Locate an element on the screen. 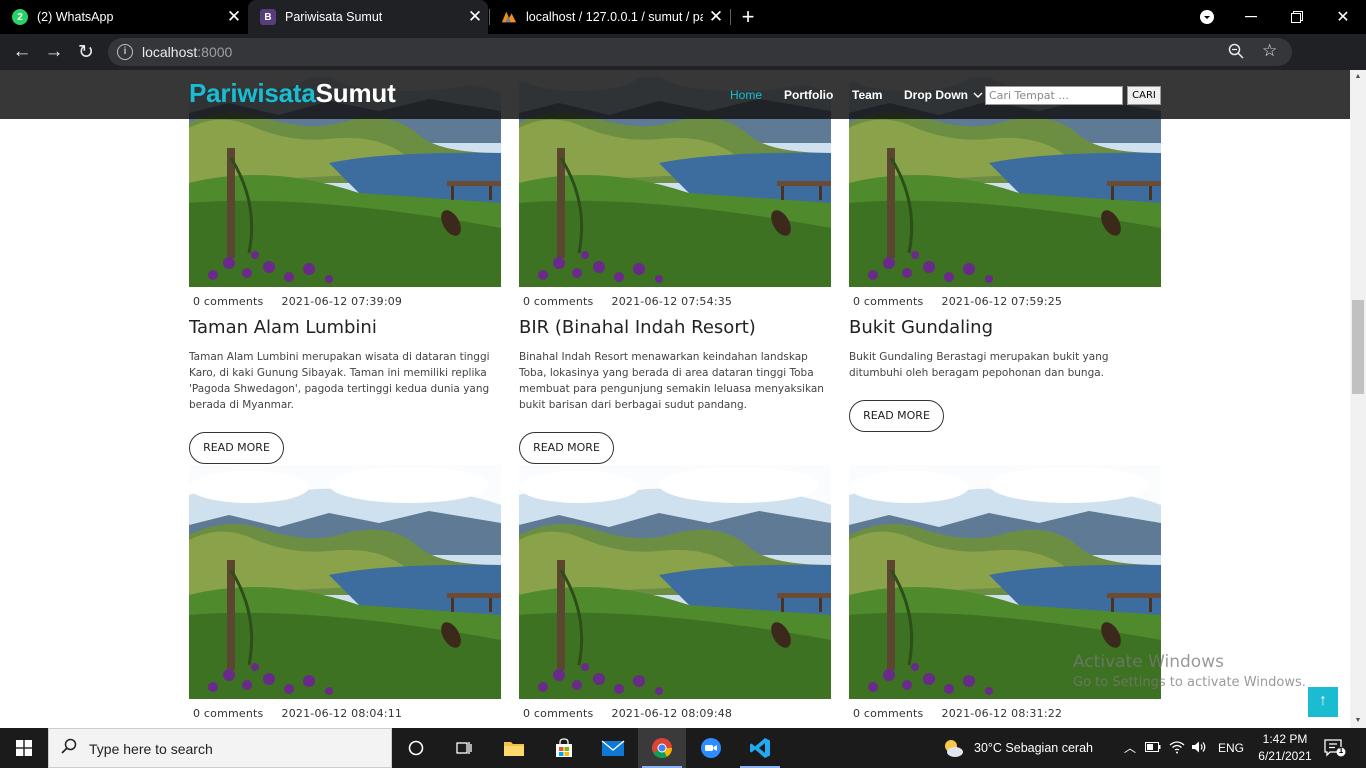  taskbar-vscode is located at coordinates (760, 748).